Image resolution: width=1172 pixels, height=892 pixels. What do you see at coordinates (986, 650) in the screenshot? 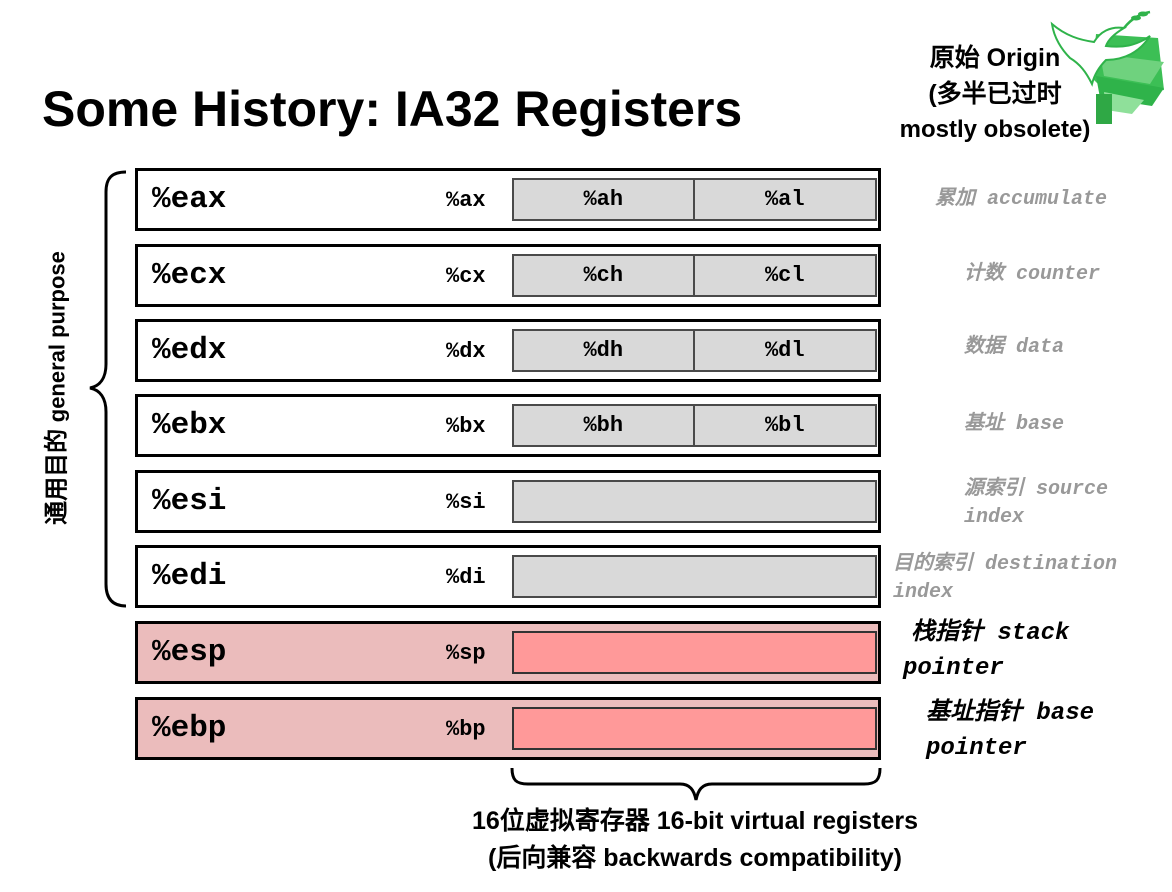
I see `role-label-esp: 栈指针 stack pointer` at bounding box center [986, 650].